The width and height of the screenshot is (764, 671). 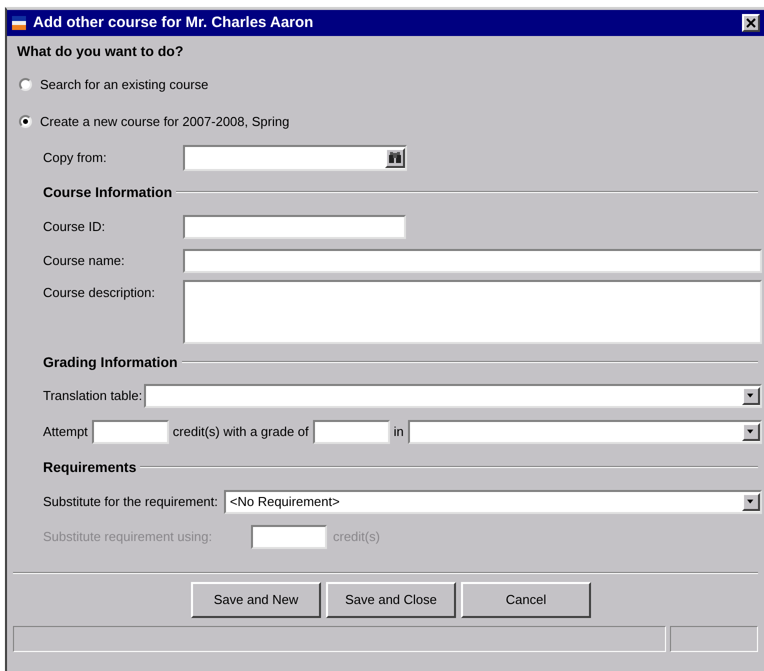 I want to click on close-icon, so click(x=751, y=23).